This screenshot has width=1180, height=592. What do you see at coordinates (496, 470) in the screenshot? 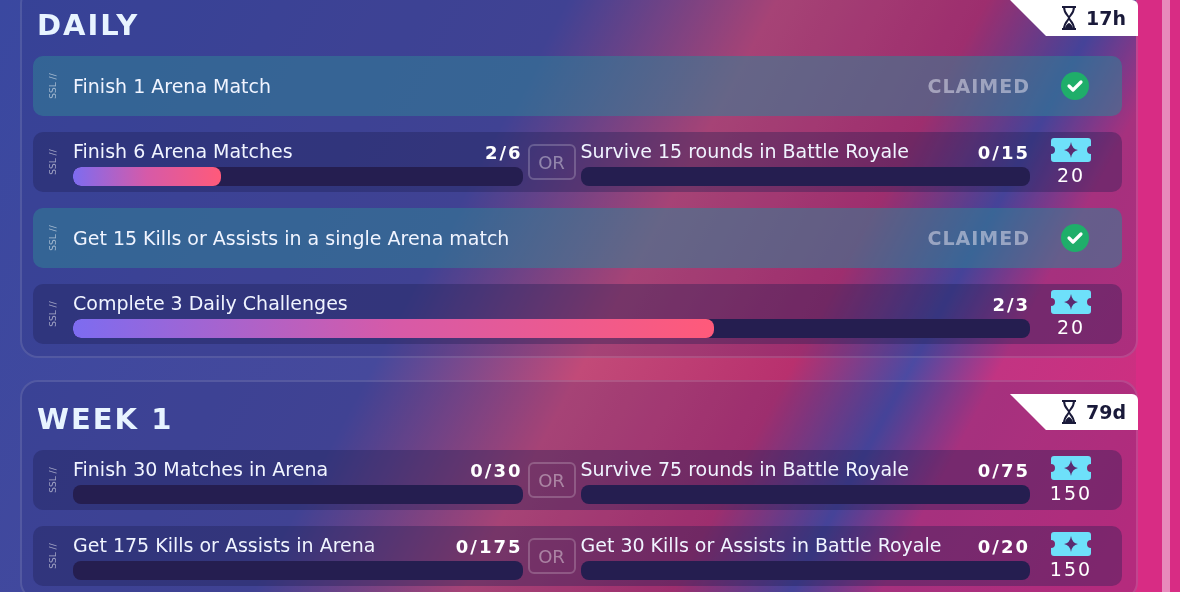
I see `progress-count: 0/30` at bounding box center [496, 470].